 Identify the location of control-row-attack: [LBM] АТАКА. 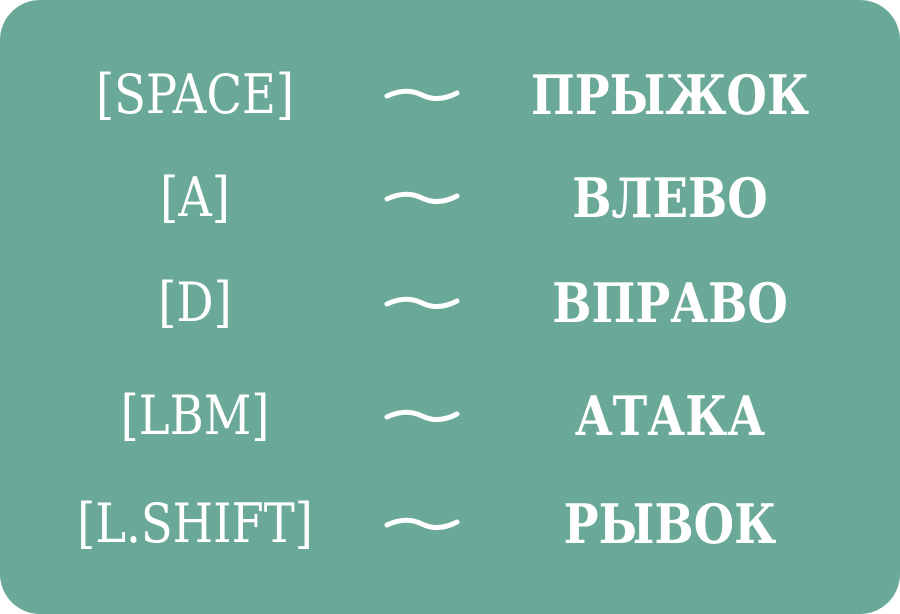
(450, 416).